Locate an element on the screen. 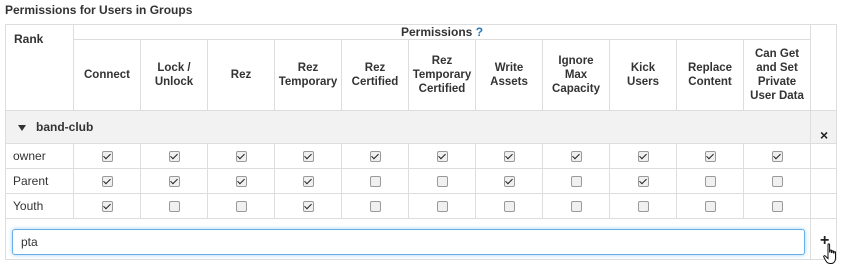 This screenshot has width=849, height=270. group-cell: band-club is located at coordinates (408, 127).